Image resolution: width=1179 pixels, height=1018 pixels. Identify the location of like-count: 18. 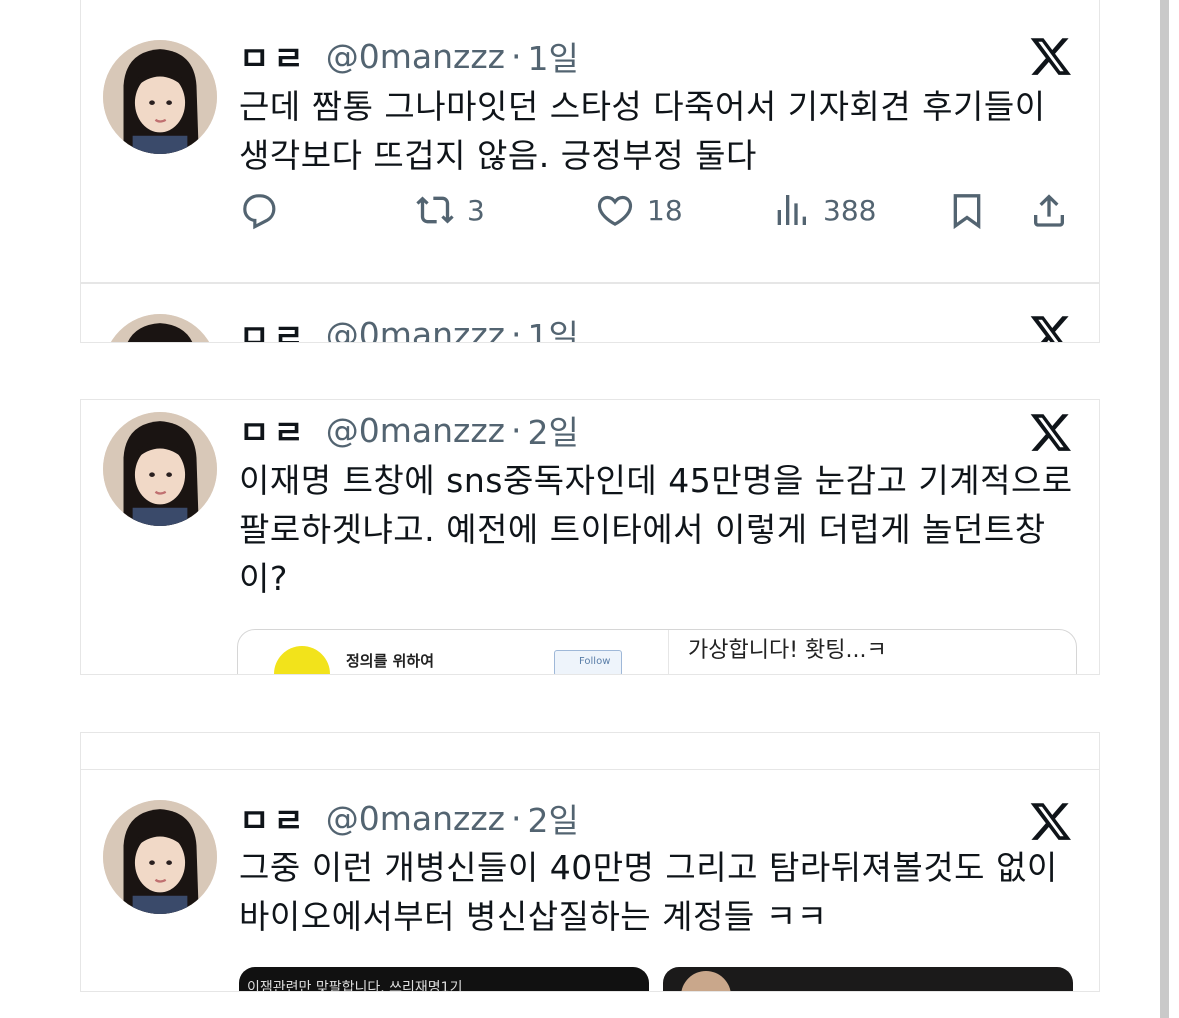
(665, 210).